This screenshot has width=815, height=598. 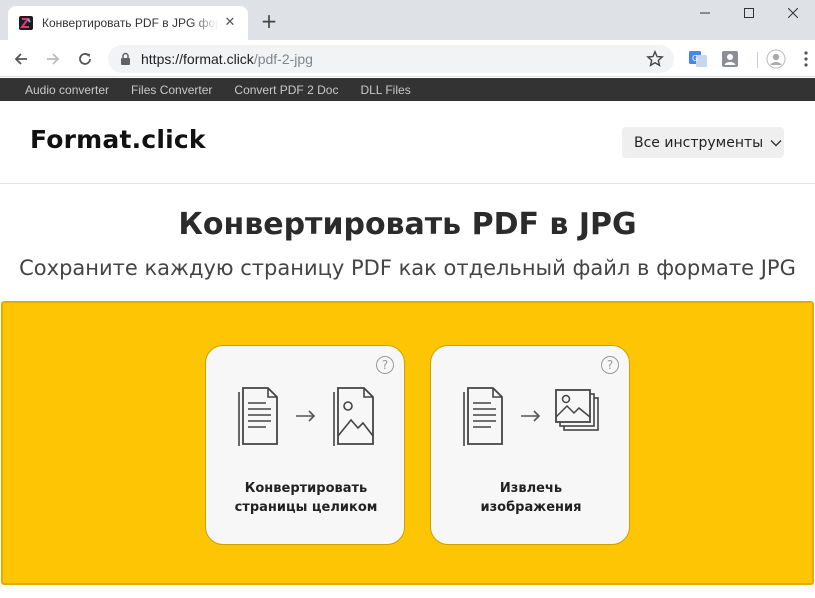 I want to click on nav-convert-pdf-2-doc: Convert PDF 2 Doc, so click(x=286, y=90).